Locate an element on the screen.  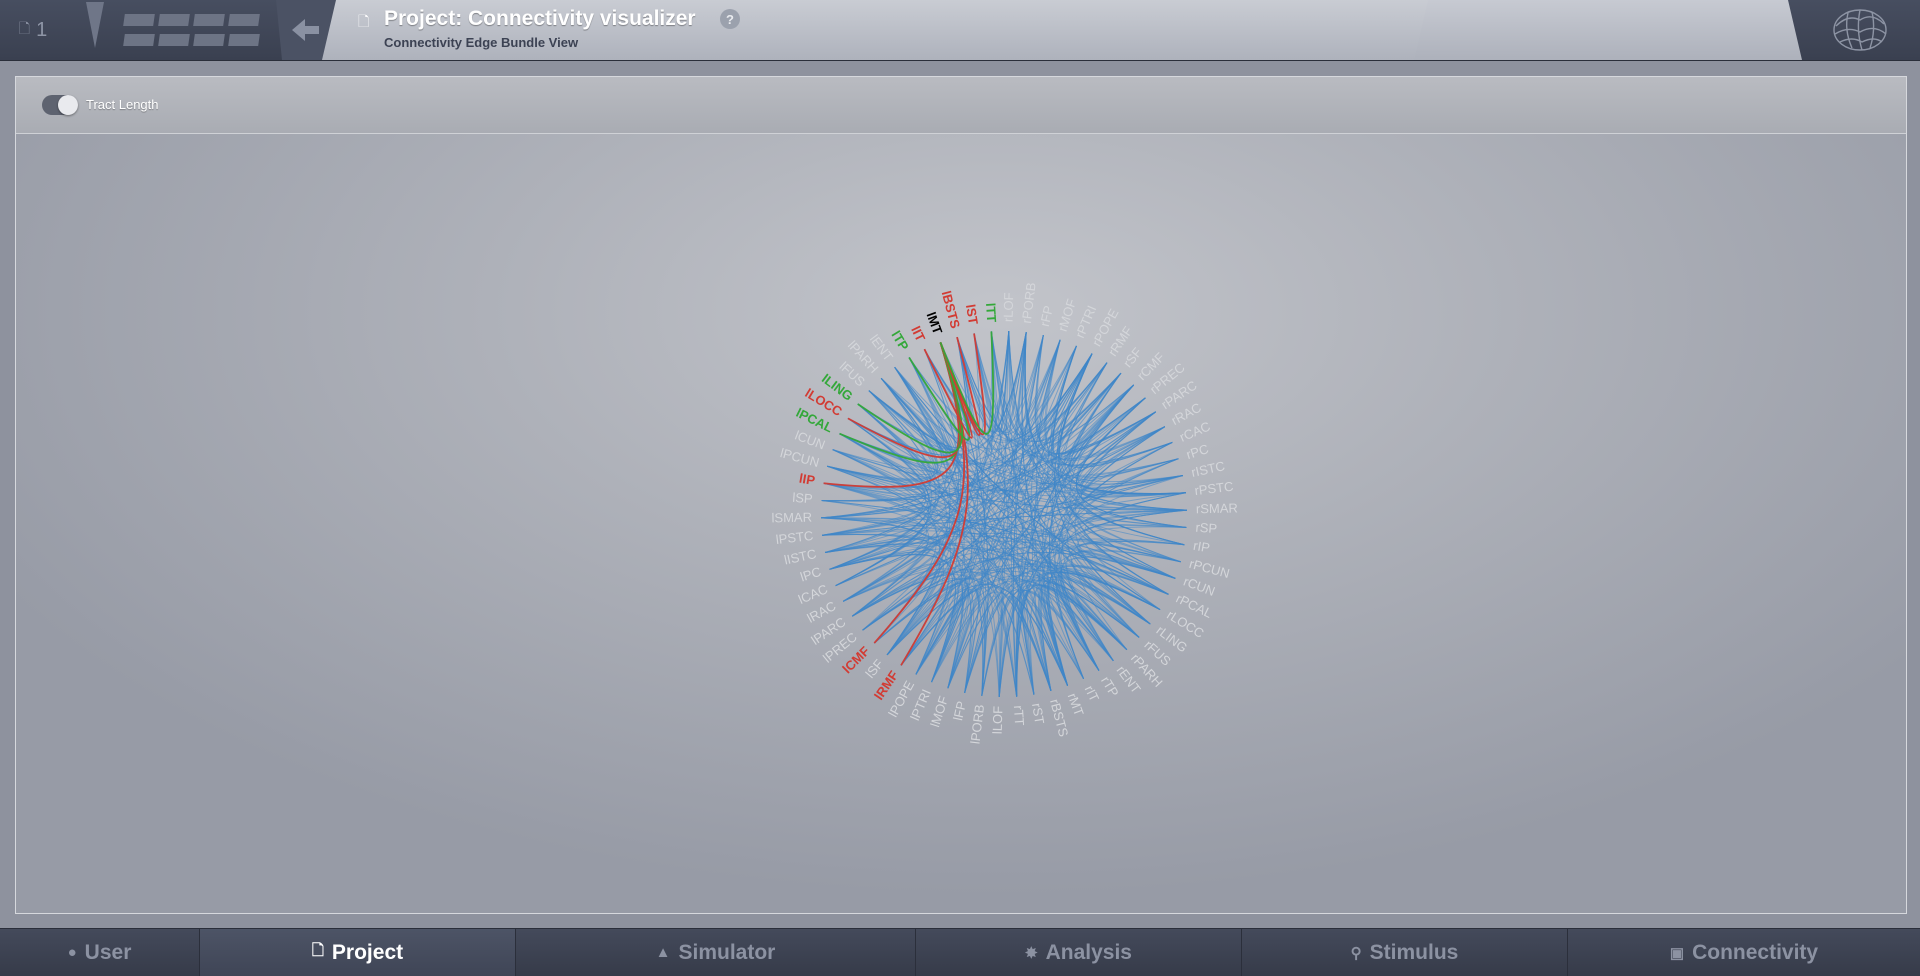
node-label-rSMAR: rSMAR is located at coordinates (1217, 508).